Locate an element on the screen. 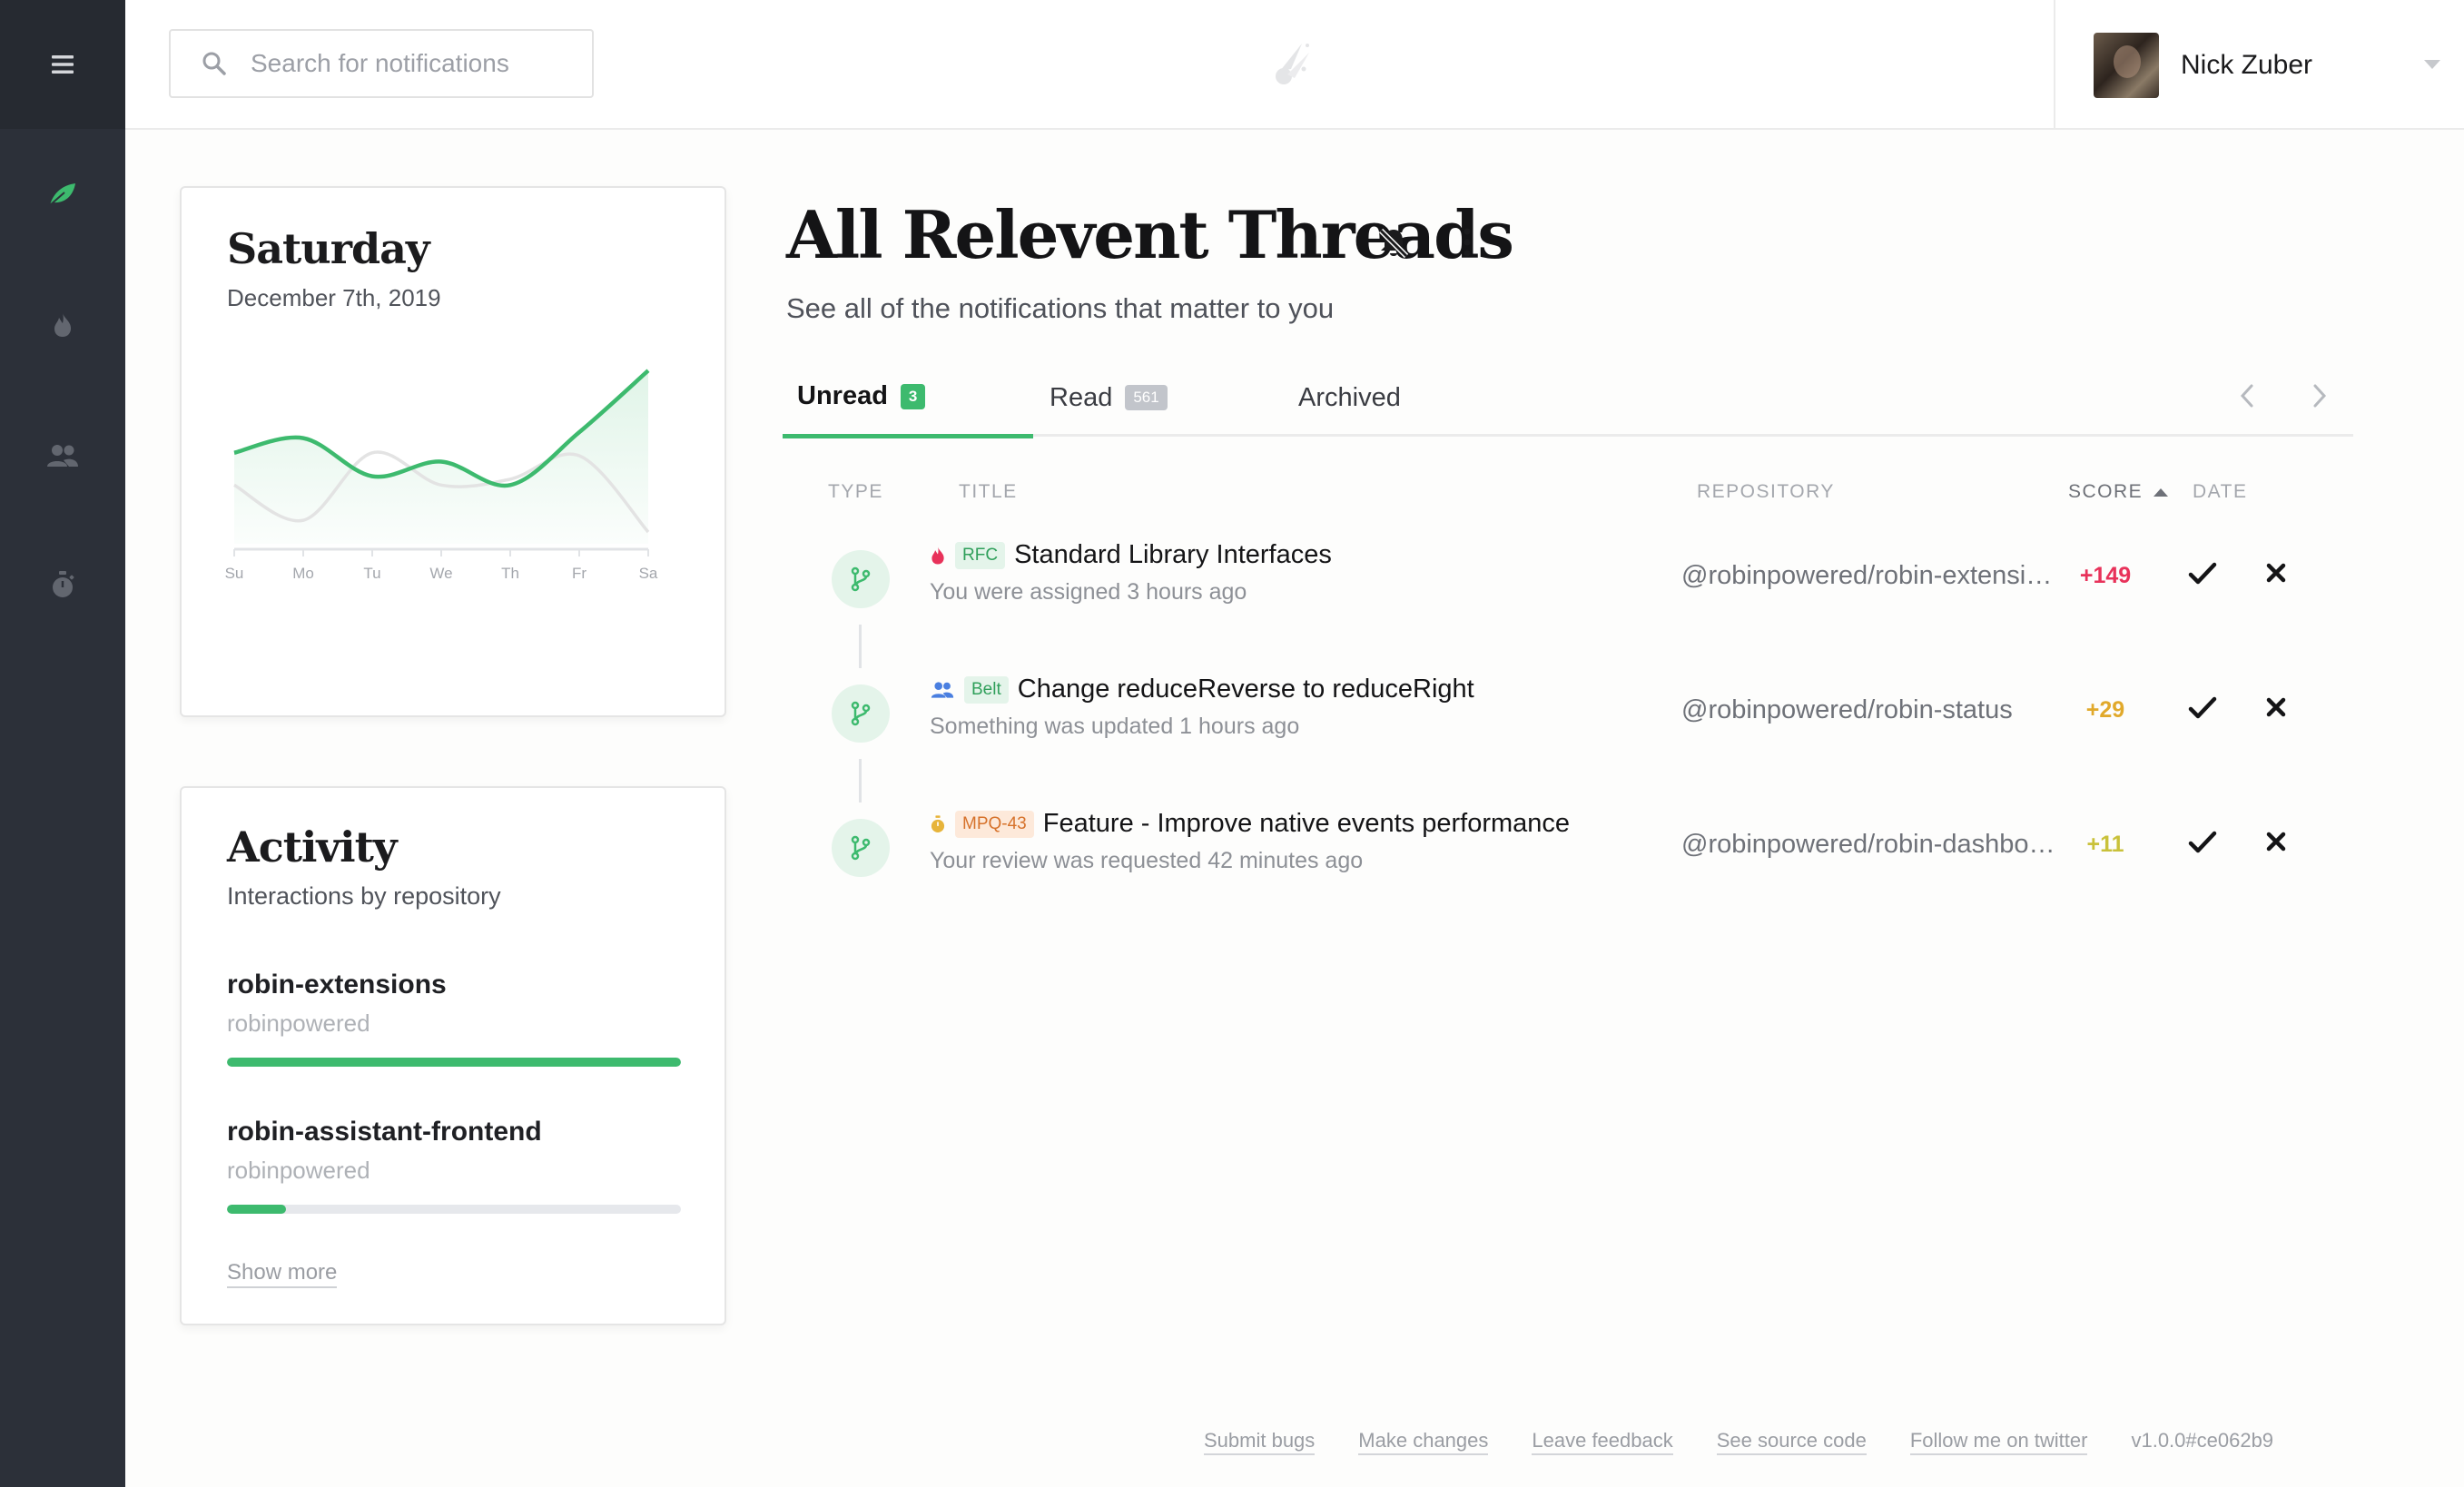 This screenshot has height=1487, width=2464. row-title: Belt Change reduceReverse to reduceRight is located at coordinates (1202, 689).